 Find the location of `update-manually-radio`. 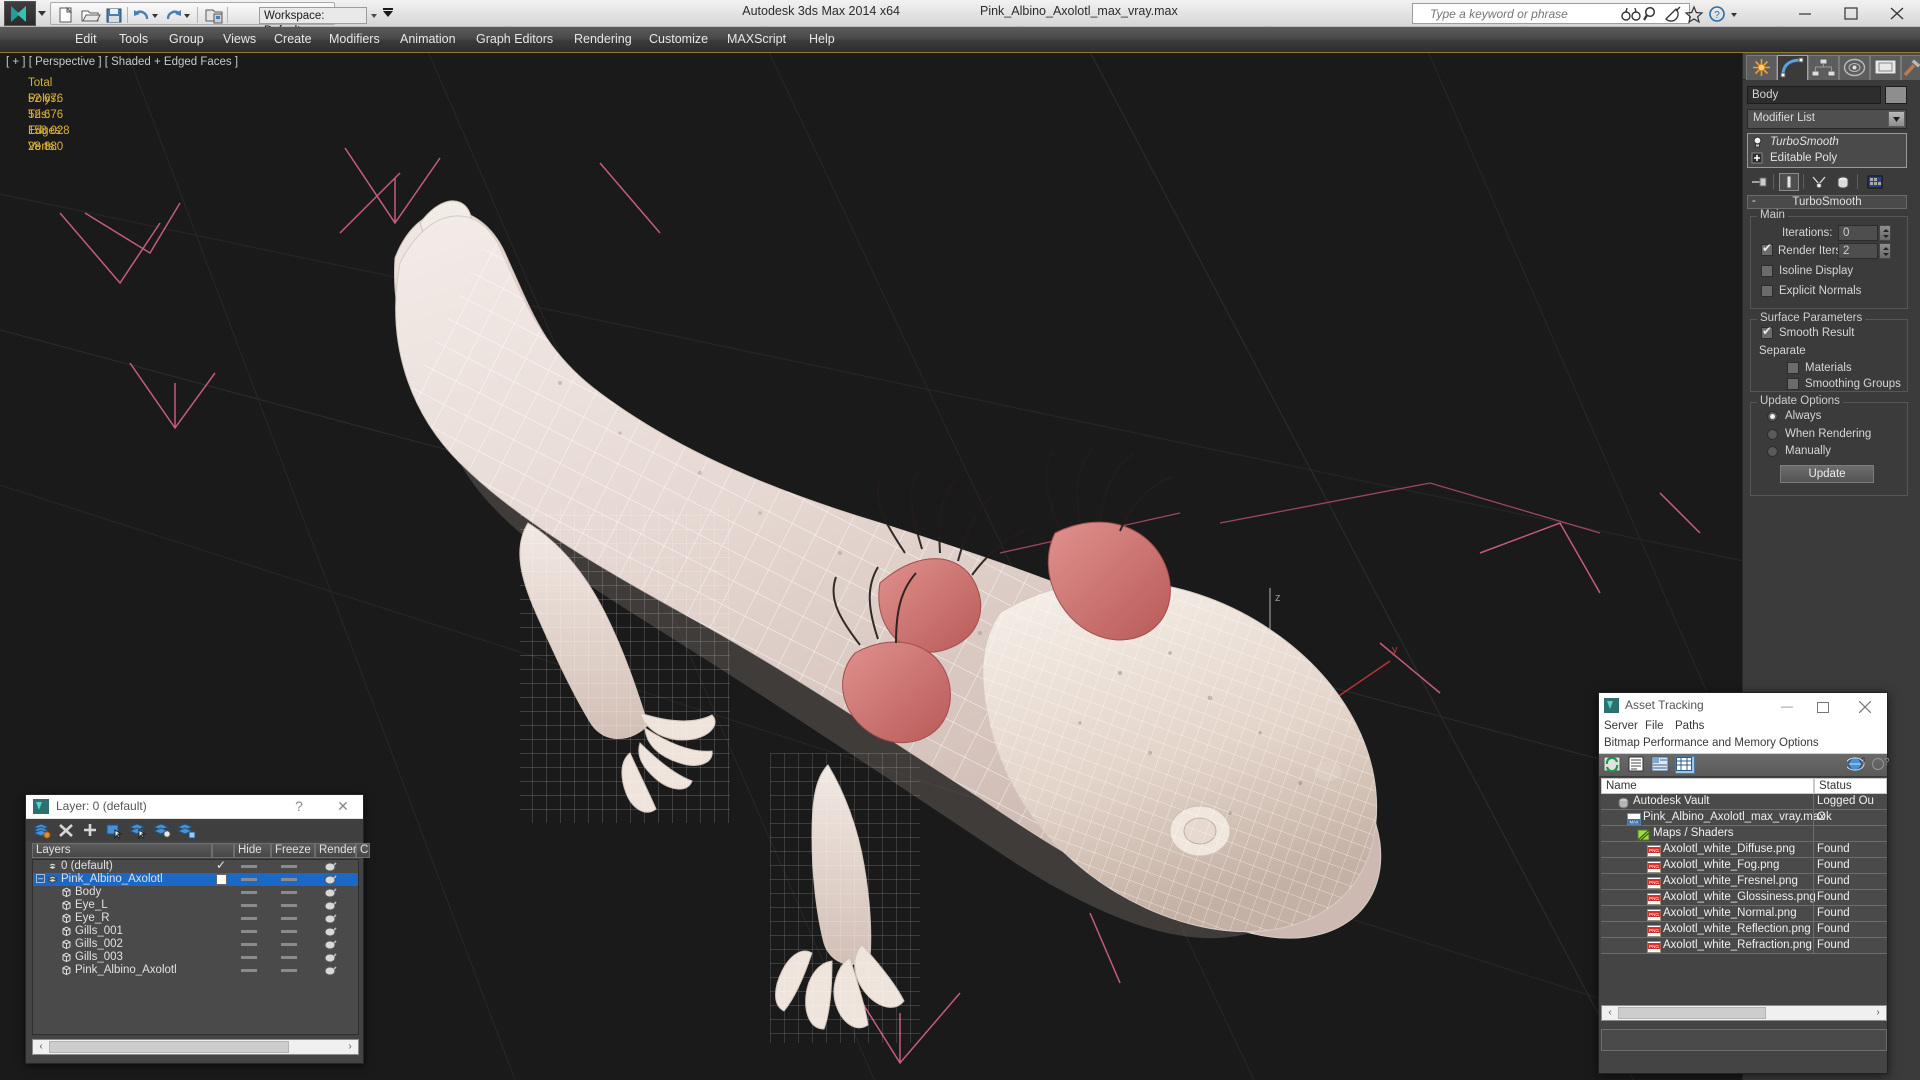

update-manually-radio is located at coordinates (1772, 451).